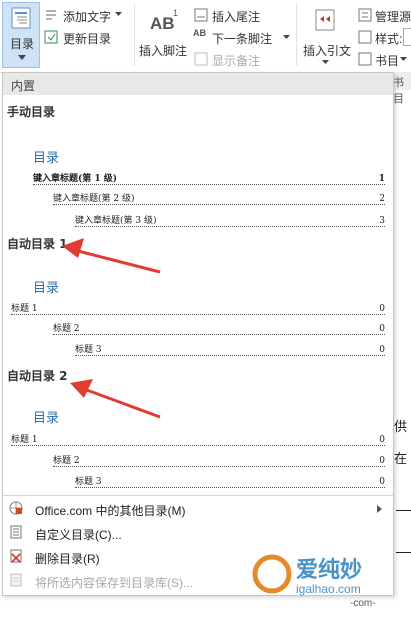 Image resolution: width=411 pixels, height=618 pixels. What do you see at coordinates (363, 603) in the screenshot?
I see `watermark-site-suffix: -com-` at bounding box center [363, 603].